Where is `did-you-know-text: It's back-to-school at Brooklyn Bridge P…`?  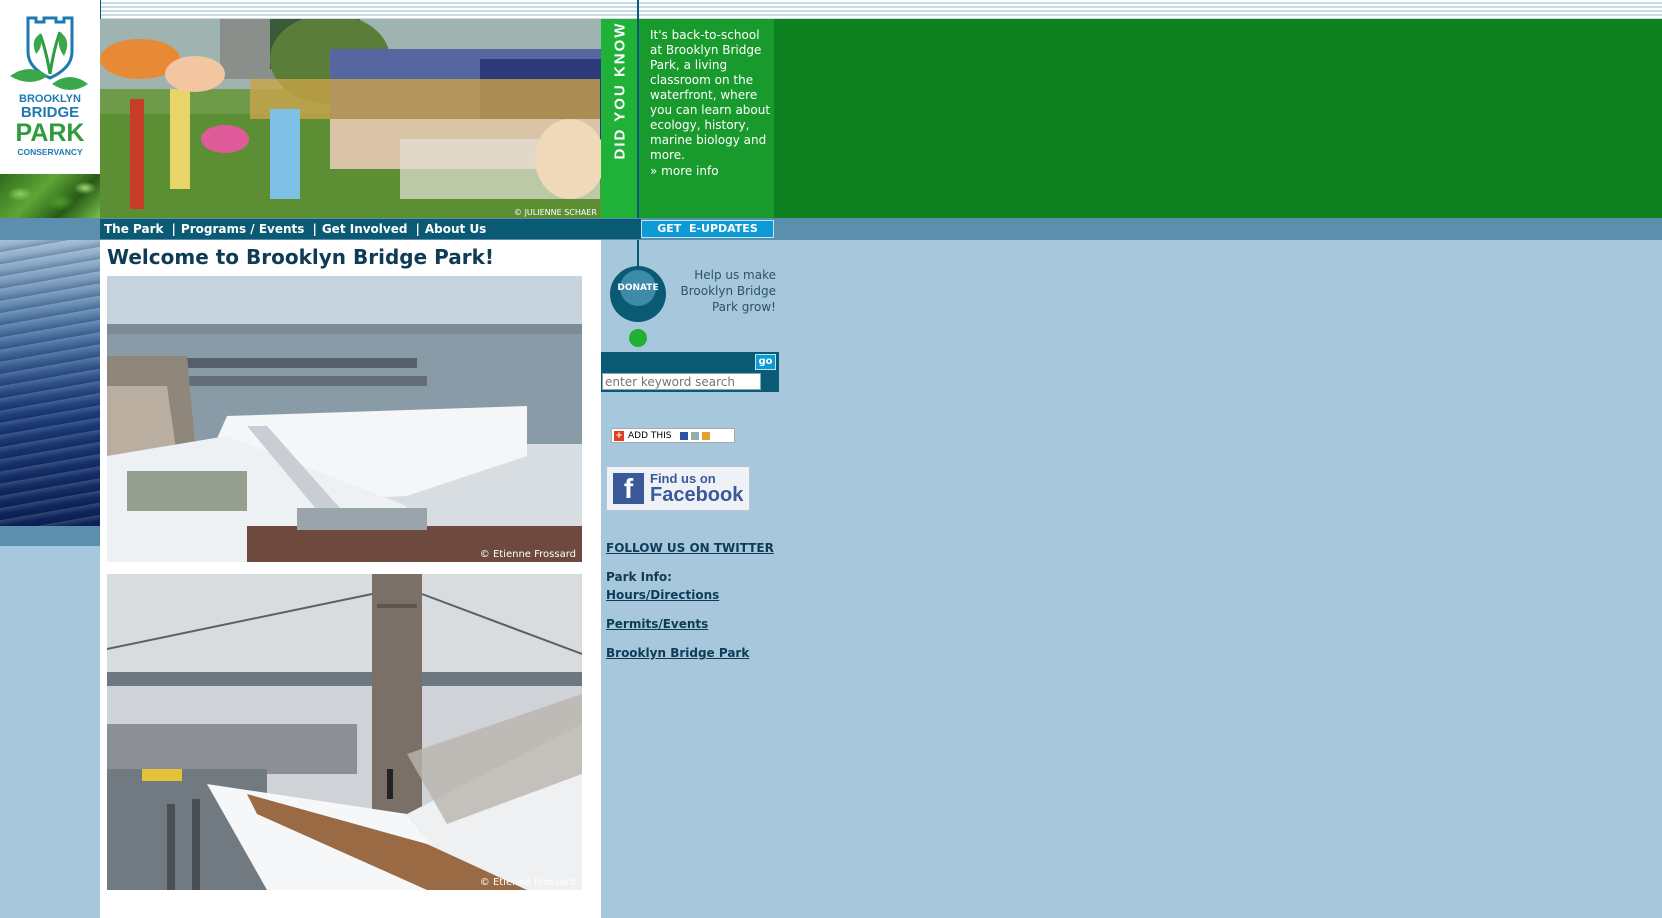
did-you-know-text: It's back-to-school at Brooklyn Bridge P… is located at coordinates (710, 95).